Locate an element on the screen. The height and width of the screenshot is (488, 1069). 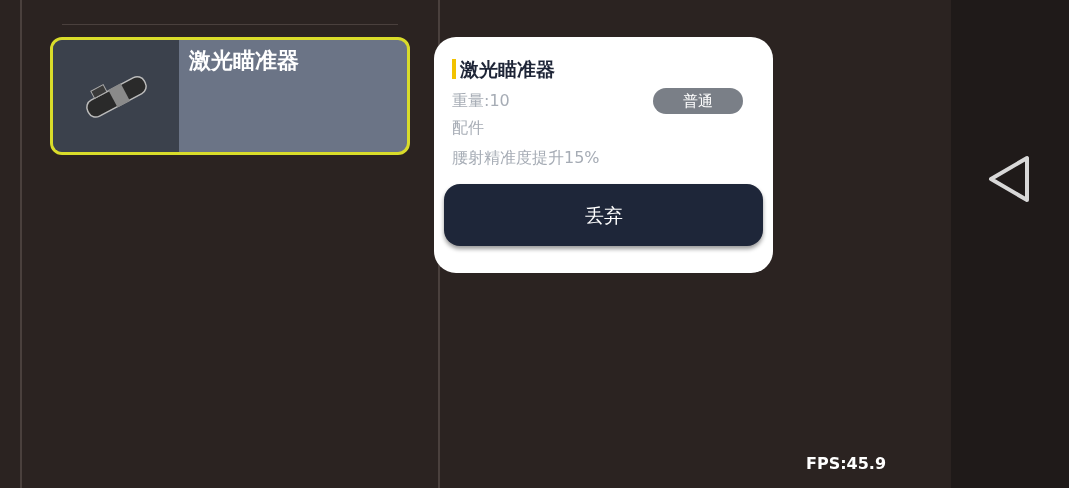
category-text: 配件 is located at coordinates (468, 128).